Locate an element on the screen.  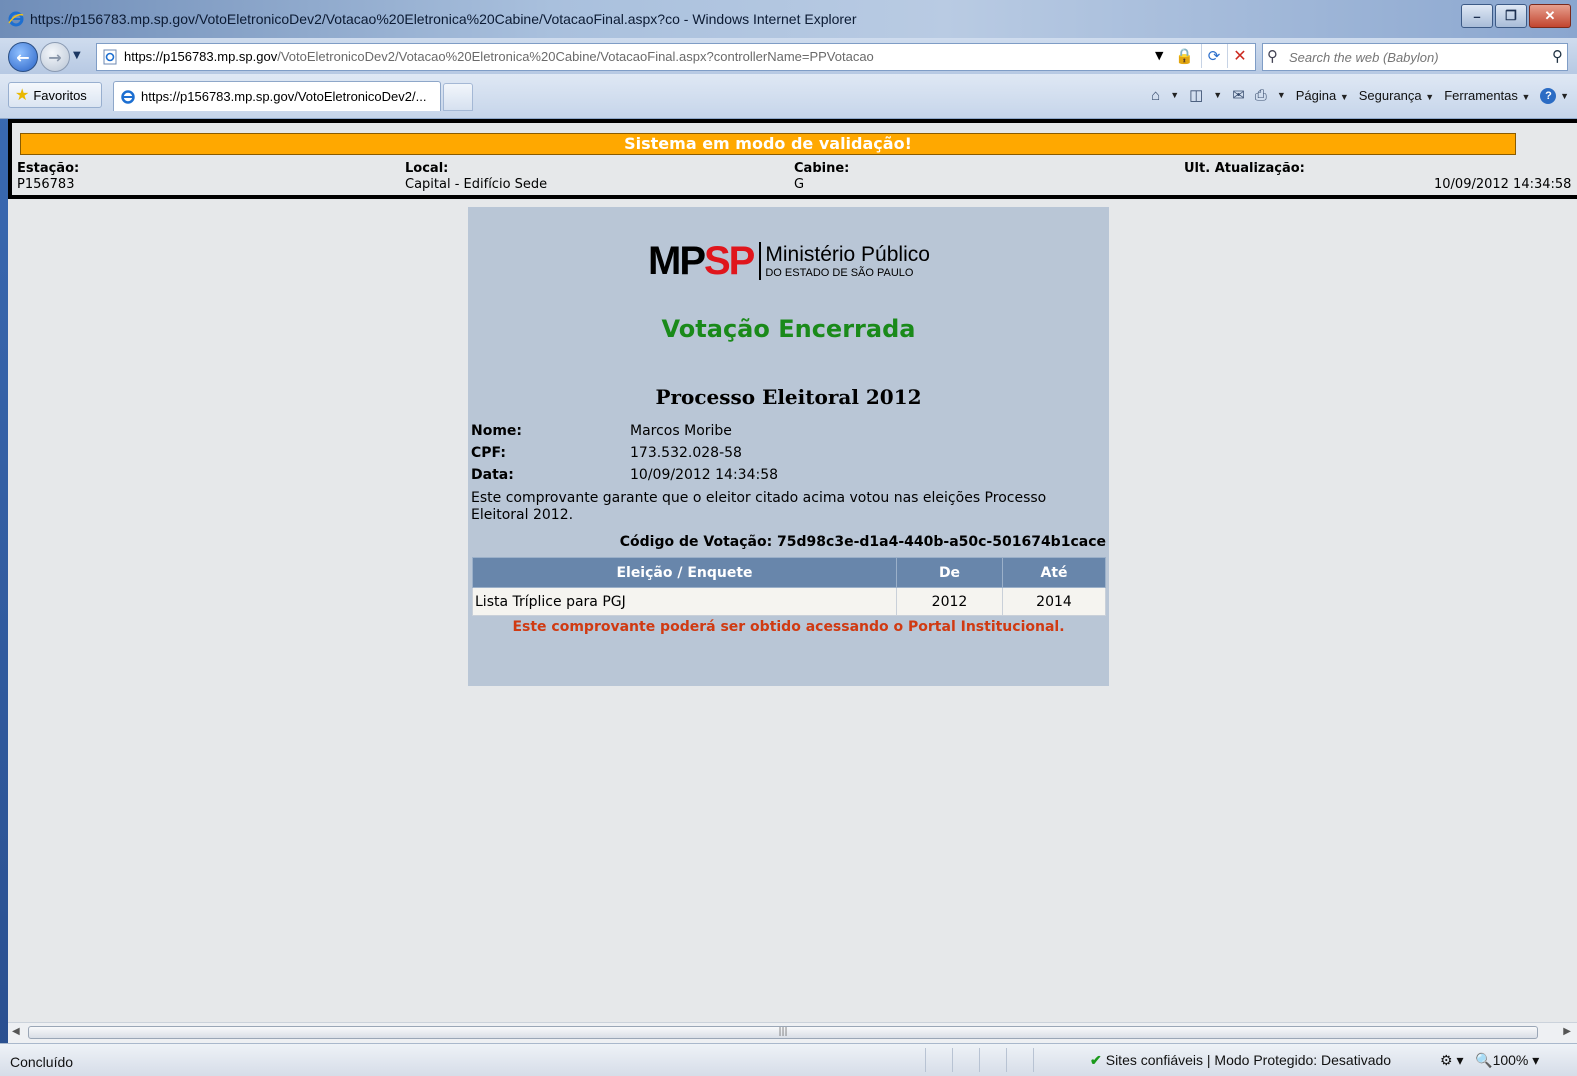
search-provider-icon: ⚲ is located at coordinates (1272, 56).